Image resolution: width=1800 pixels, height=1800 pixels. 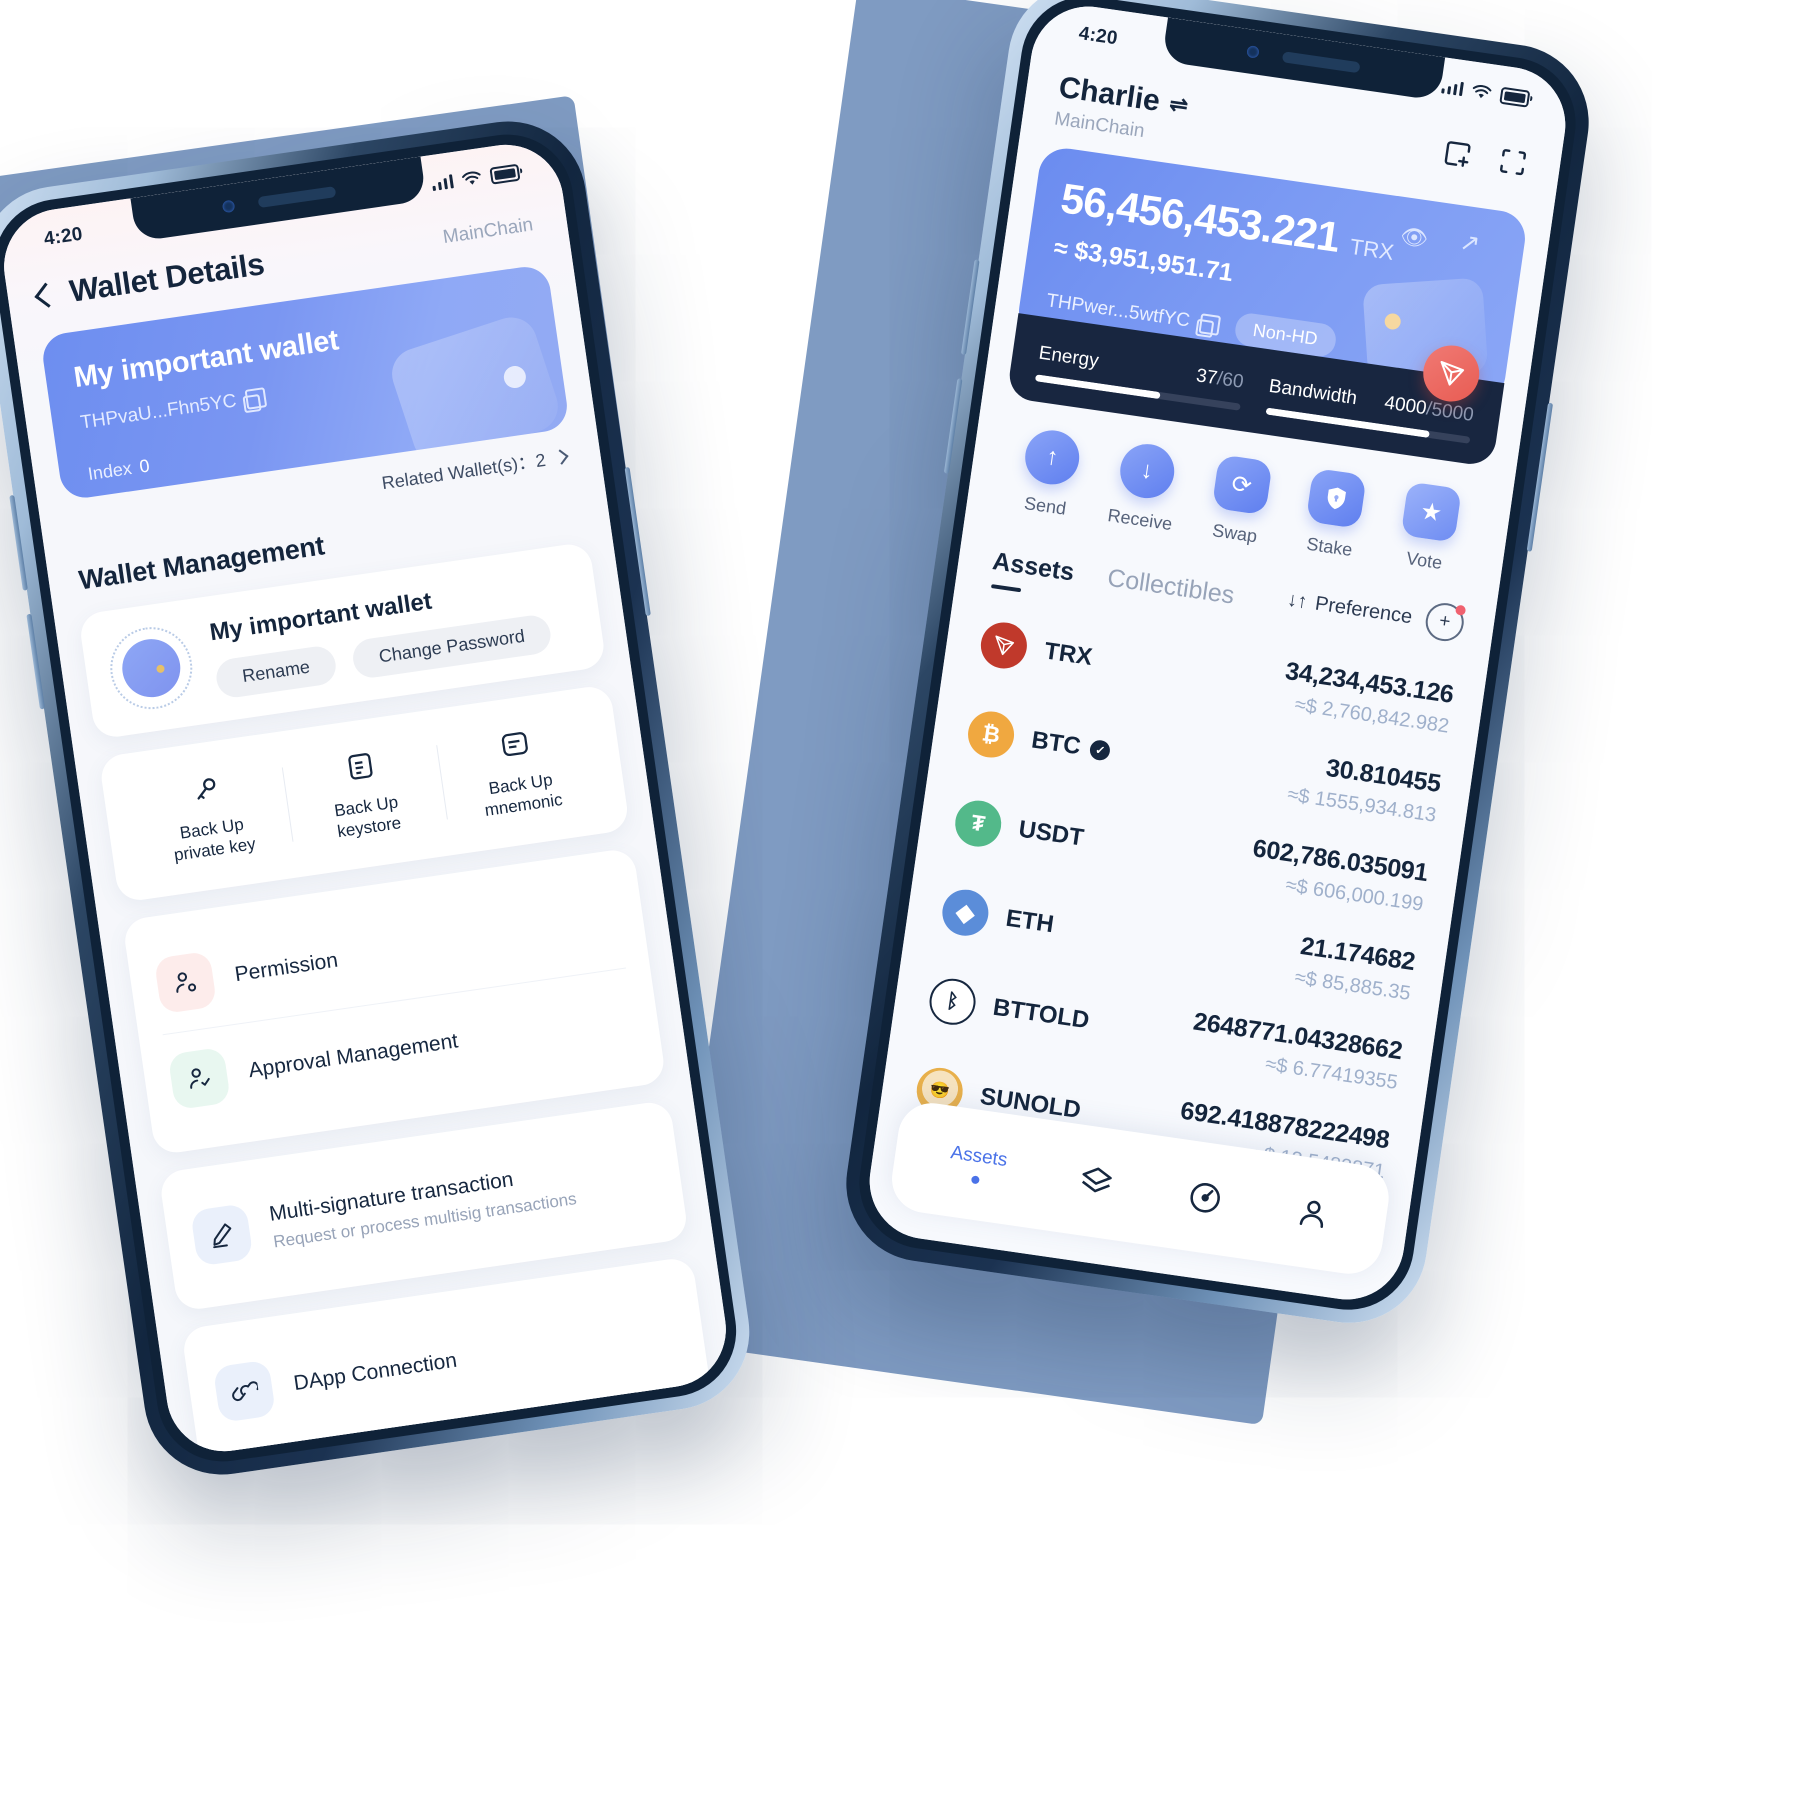 I want to click on keystore-file-icon, so click(x=361, y=766).